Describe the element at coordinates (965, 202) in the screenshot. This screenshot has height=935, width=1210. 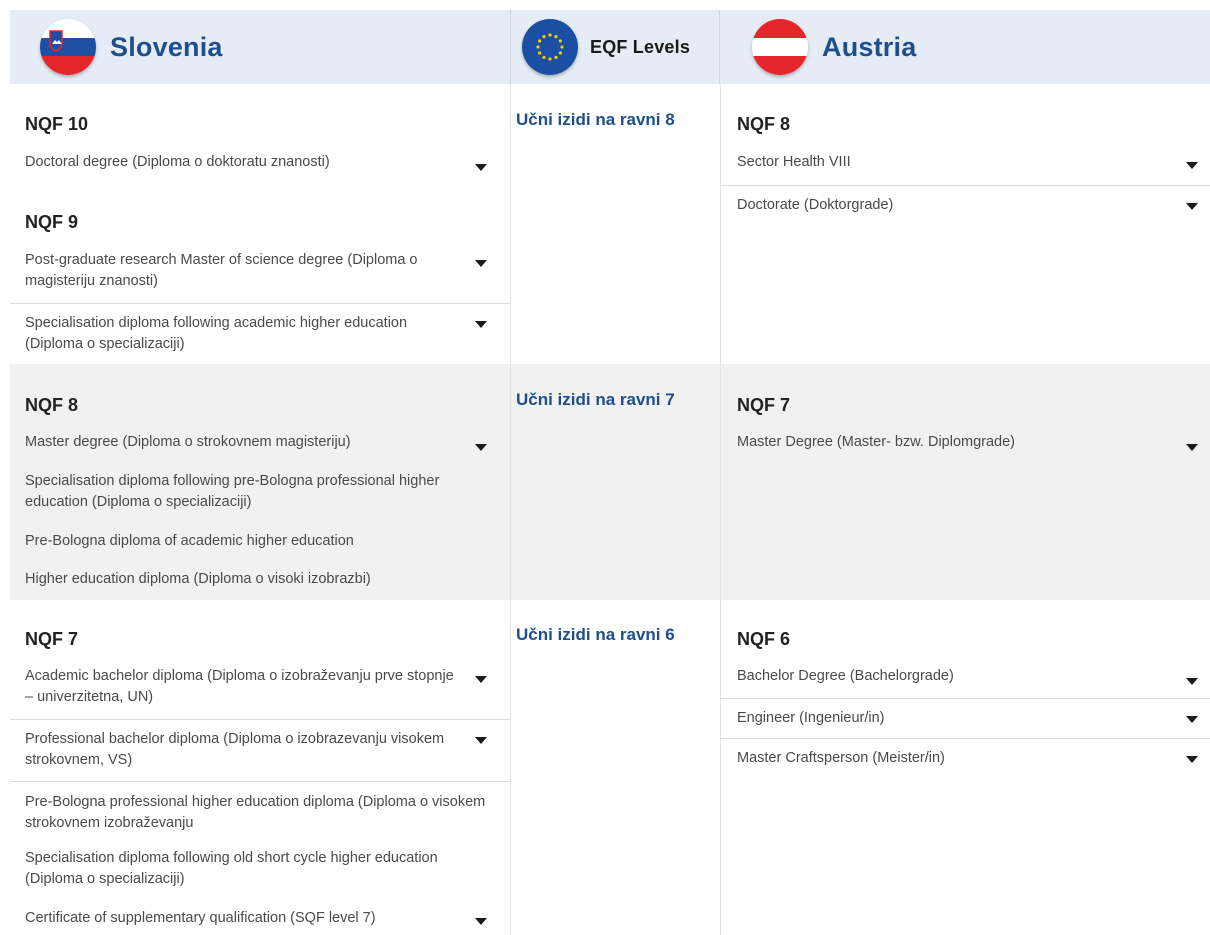
I see `qualification-row: Doctorate (Doktorgrade)` at that location.